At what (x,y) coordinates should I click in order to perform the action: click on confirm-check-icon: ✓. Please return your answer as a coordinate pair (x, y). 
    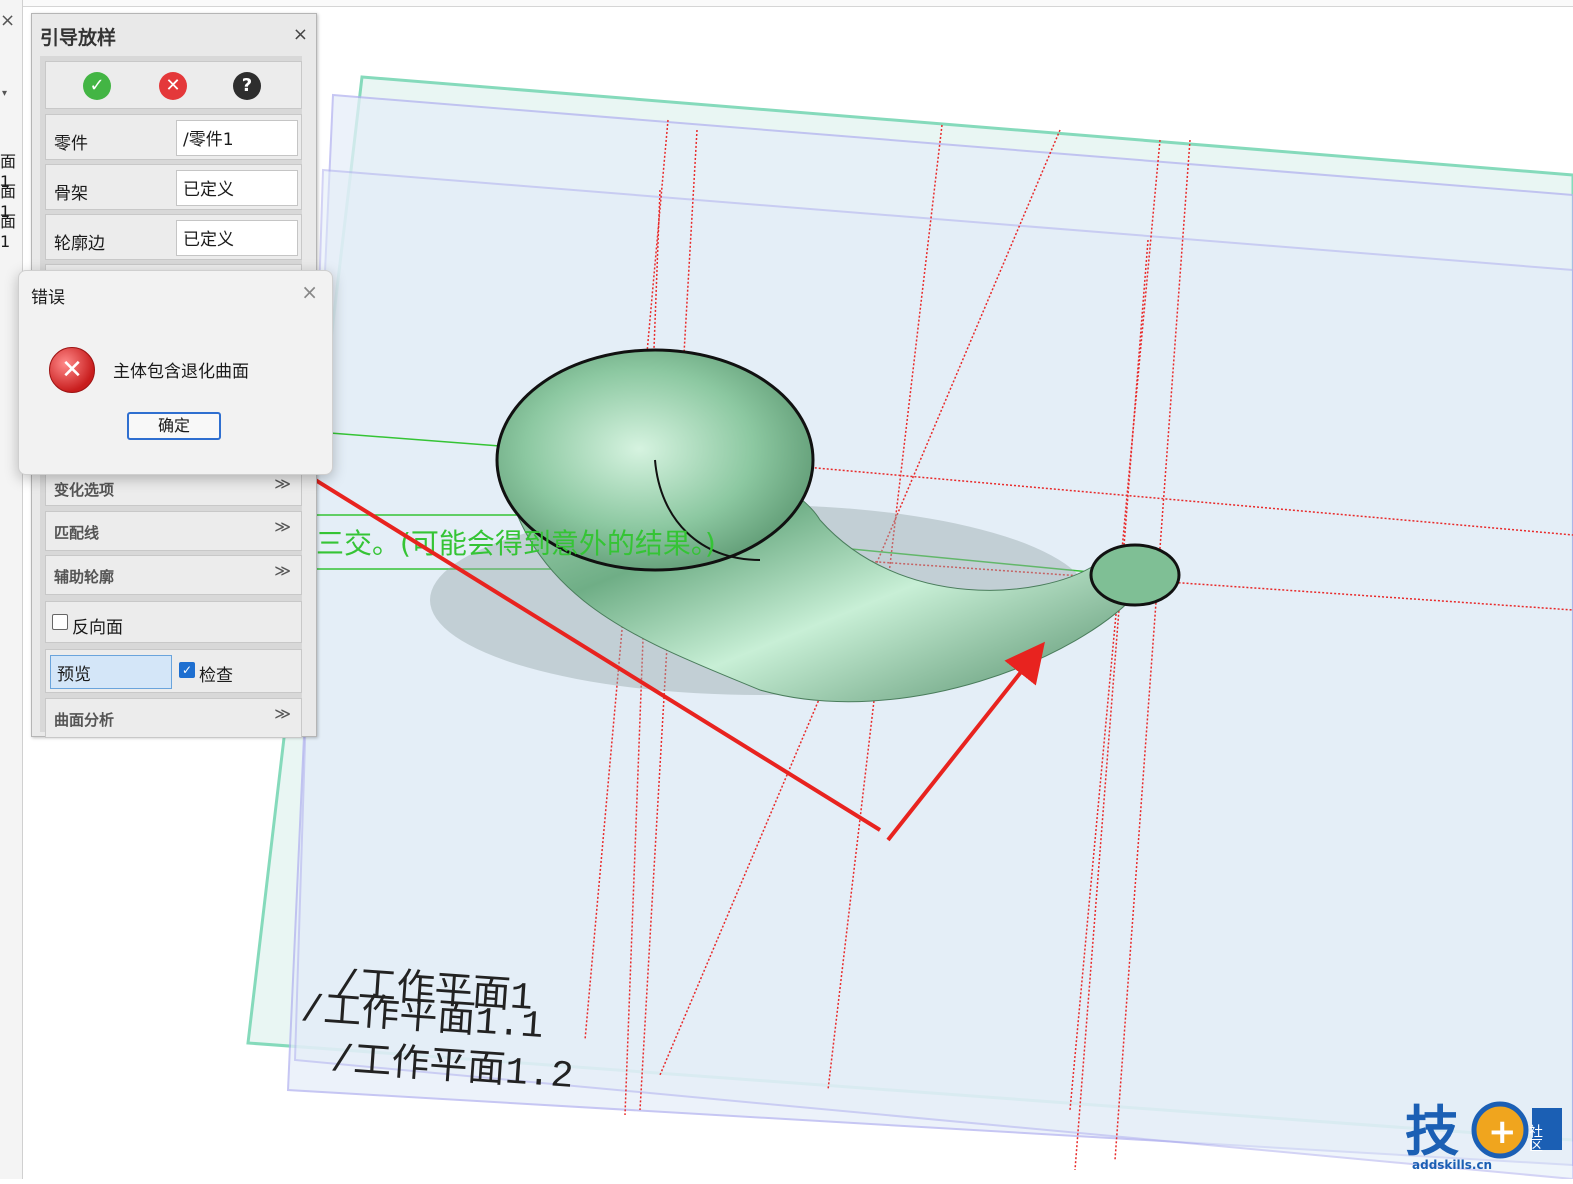
    Looking at the image, I should click on (97, 86).